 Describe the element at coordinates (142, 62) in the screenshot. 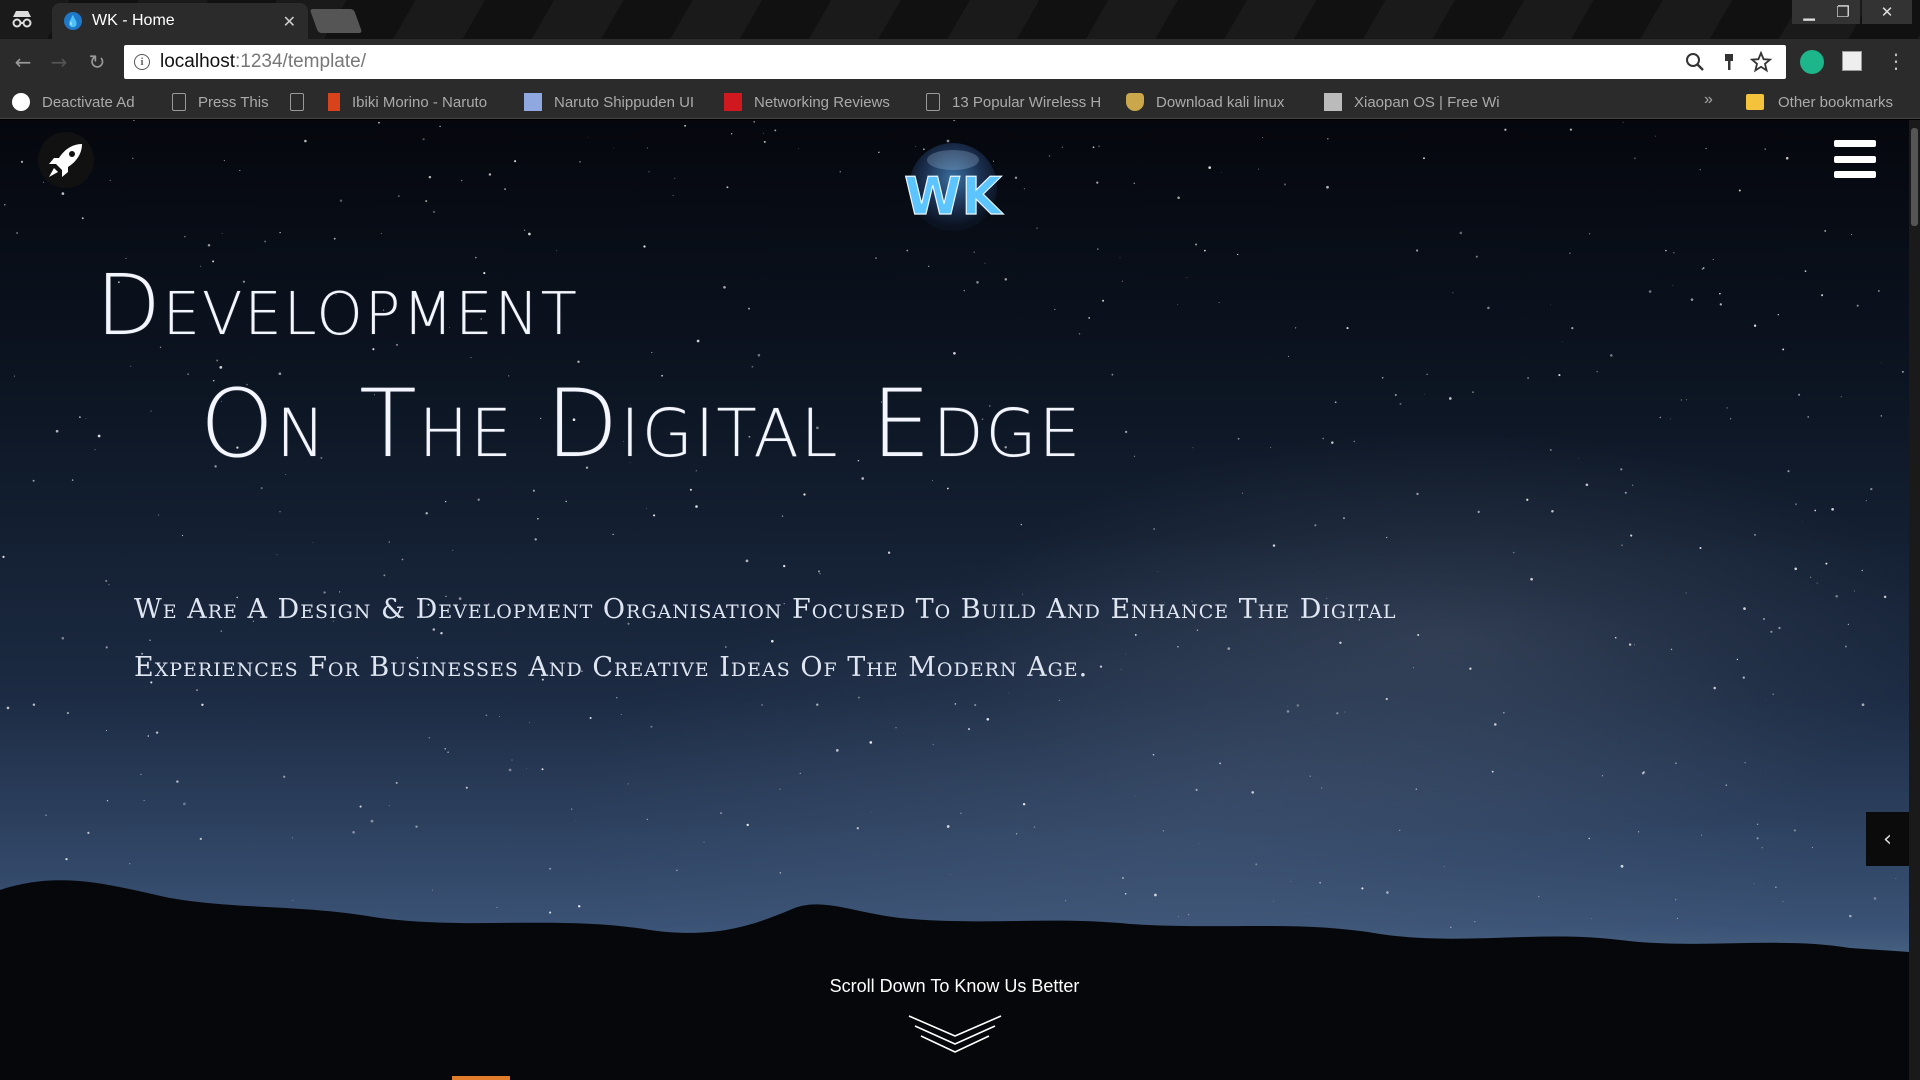

I see `site-info-icon: i` at that location.